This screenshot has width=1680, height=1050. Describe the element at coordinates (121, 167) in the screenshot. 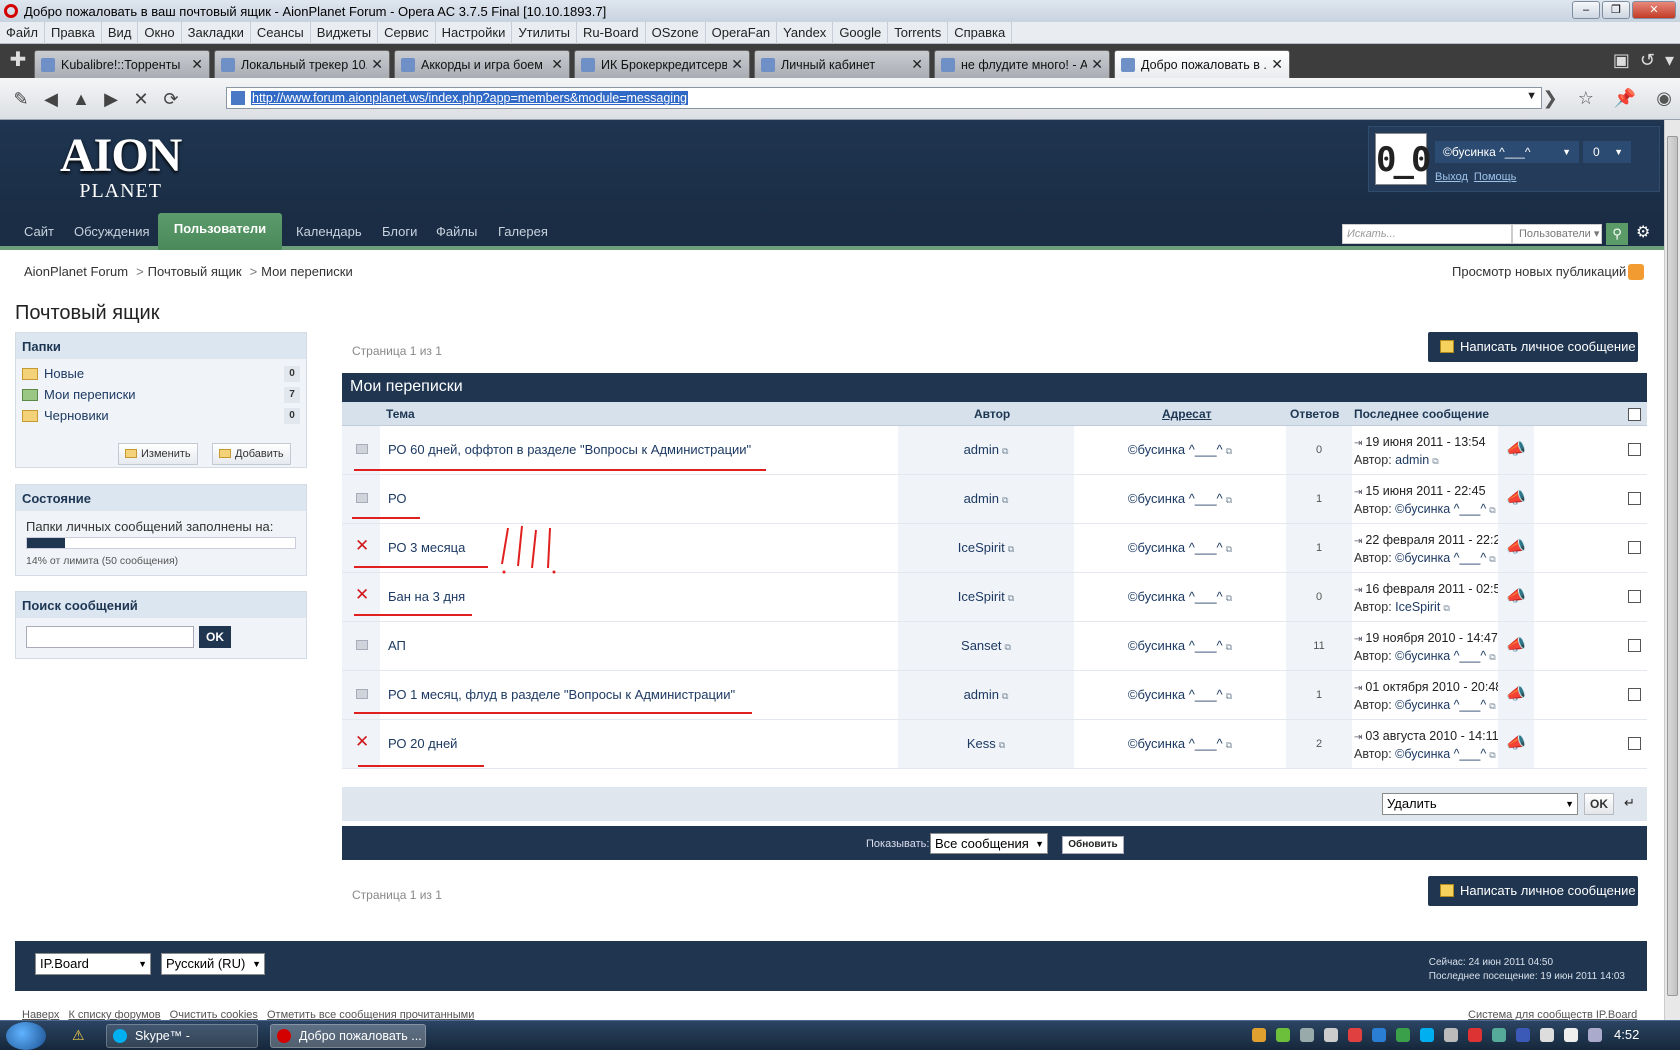

I see `aion-planet-logo: AION PLANET` at that location.